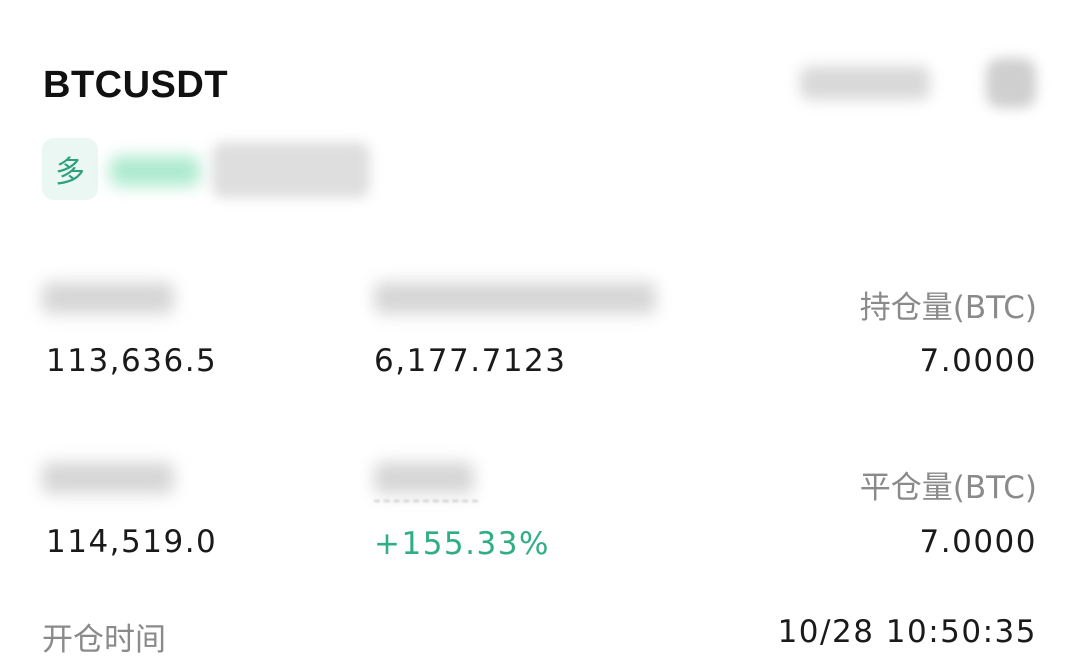 The height and width of the screenshot is (659, 1080). What do you see at coordinates (948, 488) in the screenshot?
I see `closed-size-label: 平仓量(BTC)` at bounding box center [948, 488].